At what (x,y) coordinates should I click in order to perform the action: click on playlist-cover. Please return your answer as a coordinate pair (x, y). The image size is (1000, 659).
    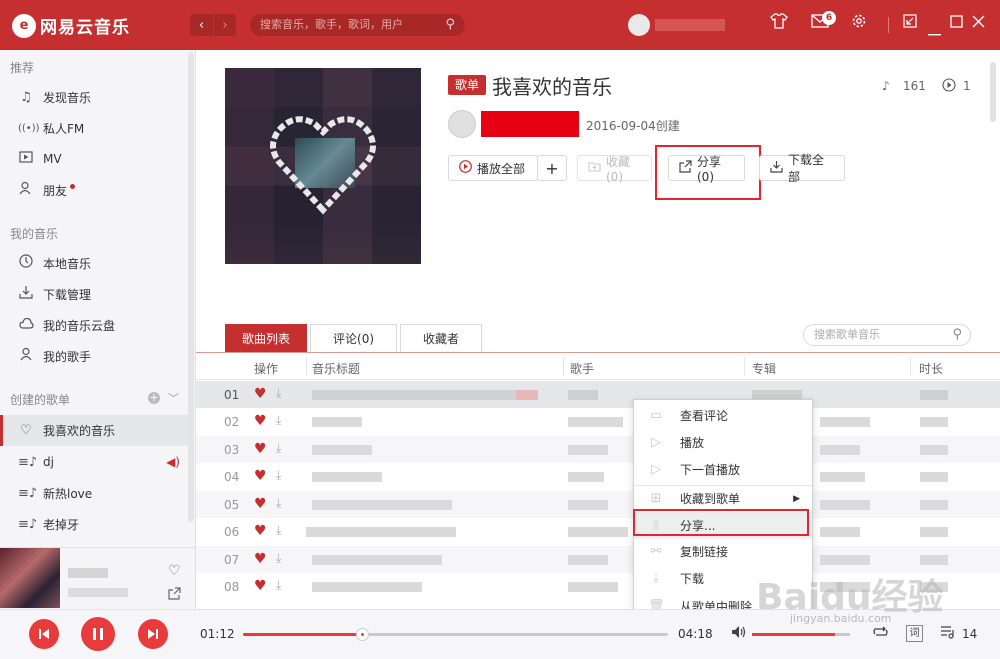
    Looking at the image, I should click on (323, 166).